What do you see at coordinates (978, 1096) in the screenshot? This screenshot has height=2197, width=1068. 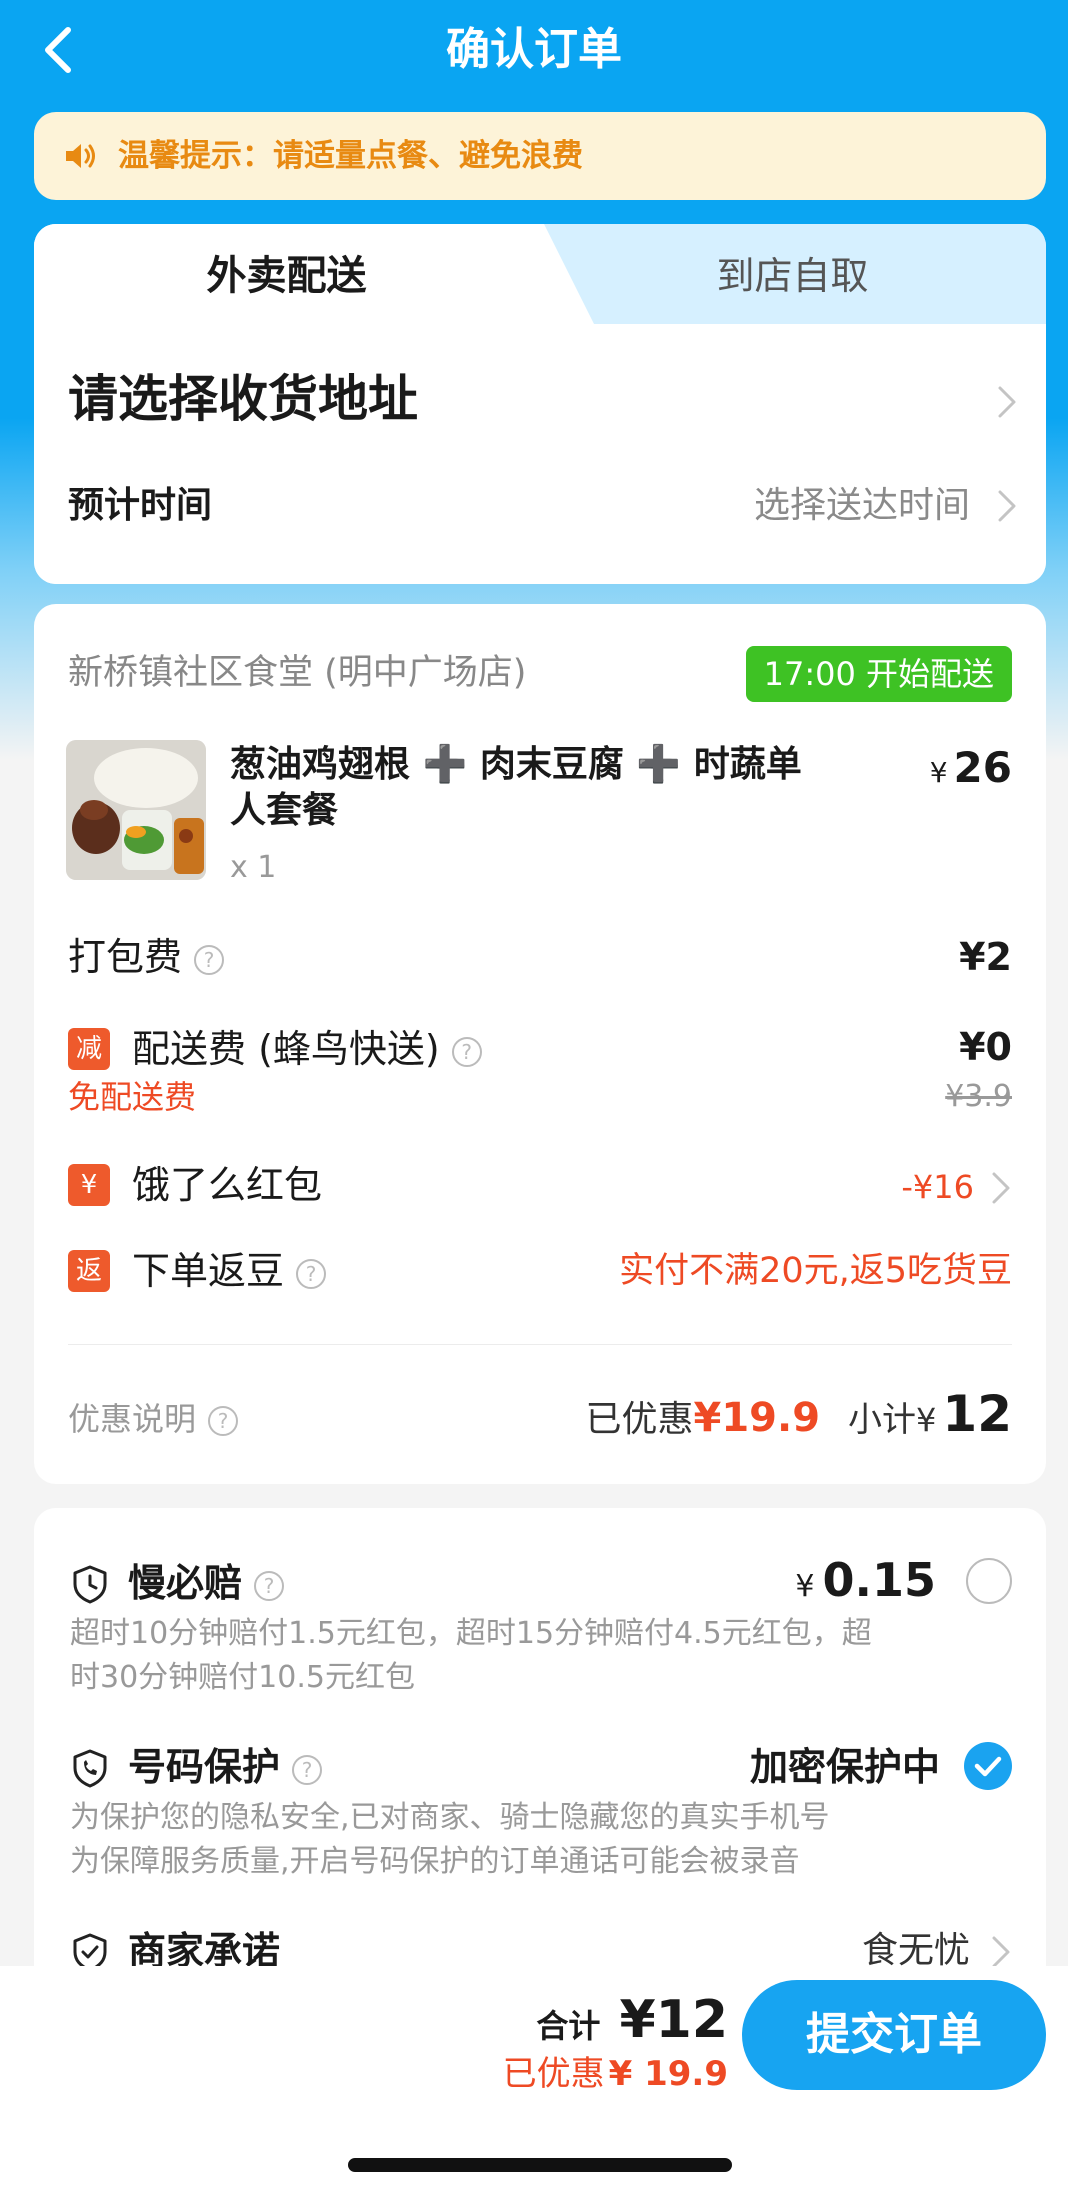 I see `original-delivery-fee: ¥3.9` at bounding box center [978, 1096].